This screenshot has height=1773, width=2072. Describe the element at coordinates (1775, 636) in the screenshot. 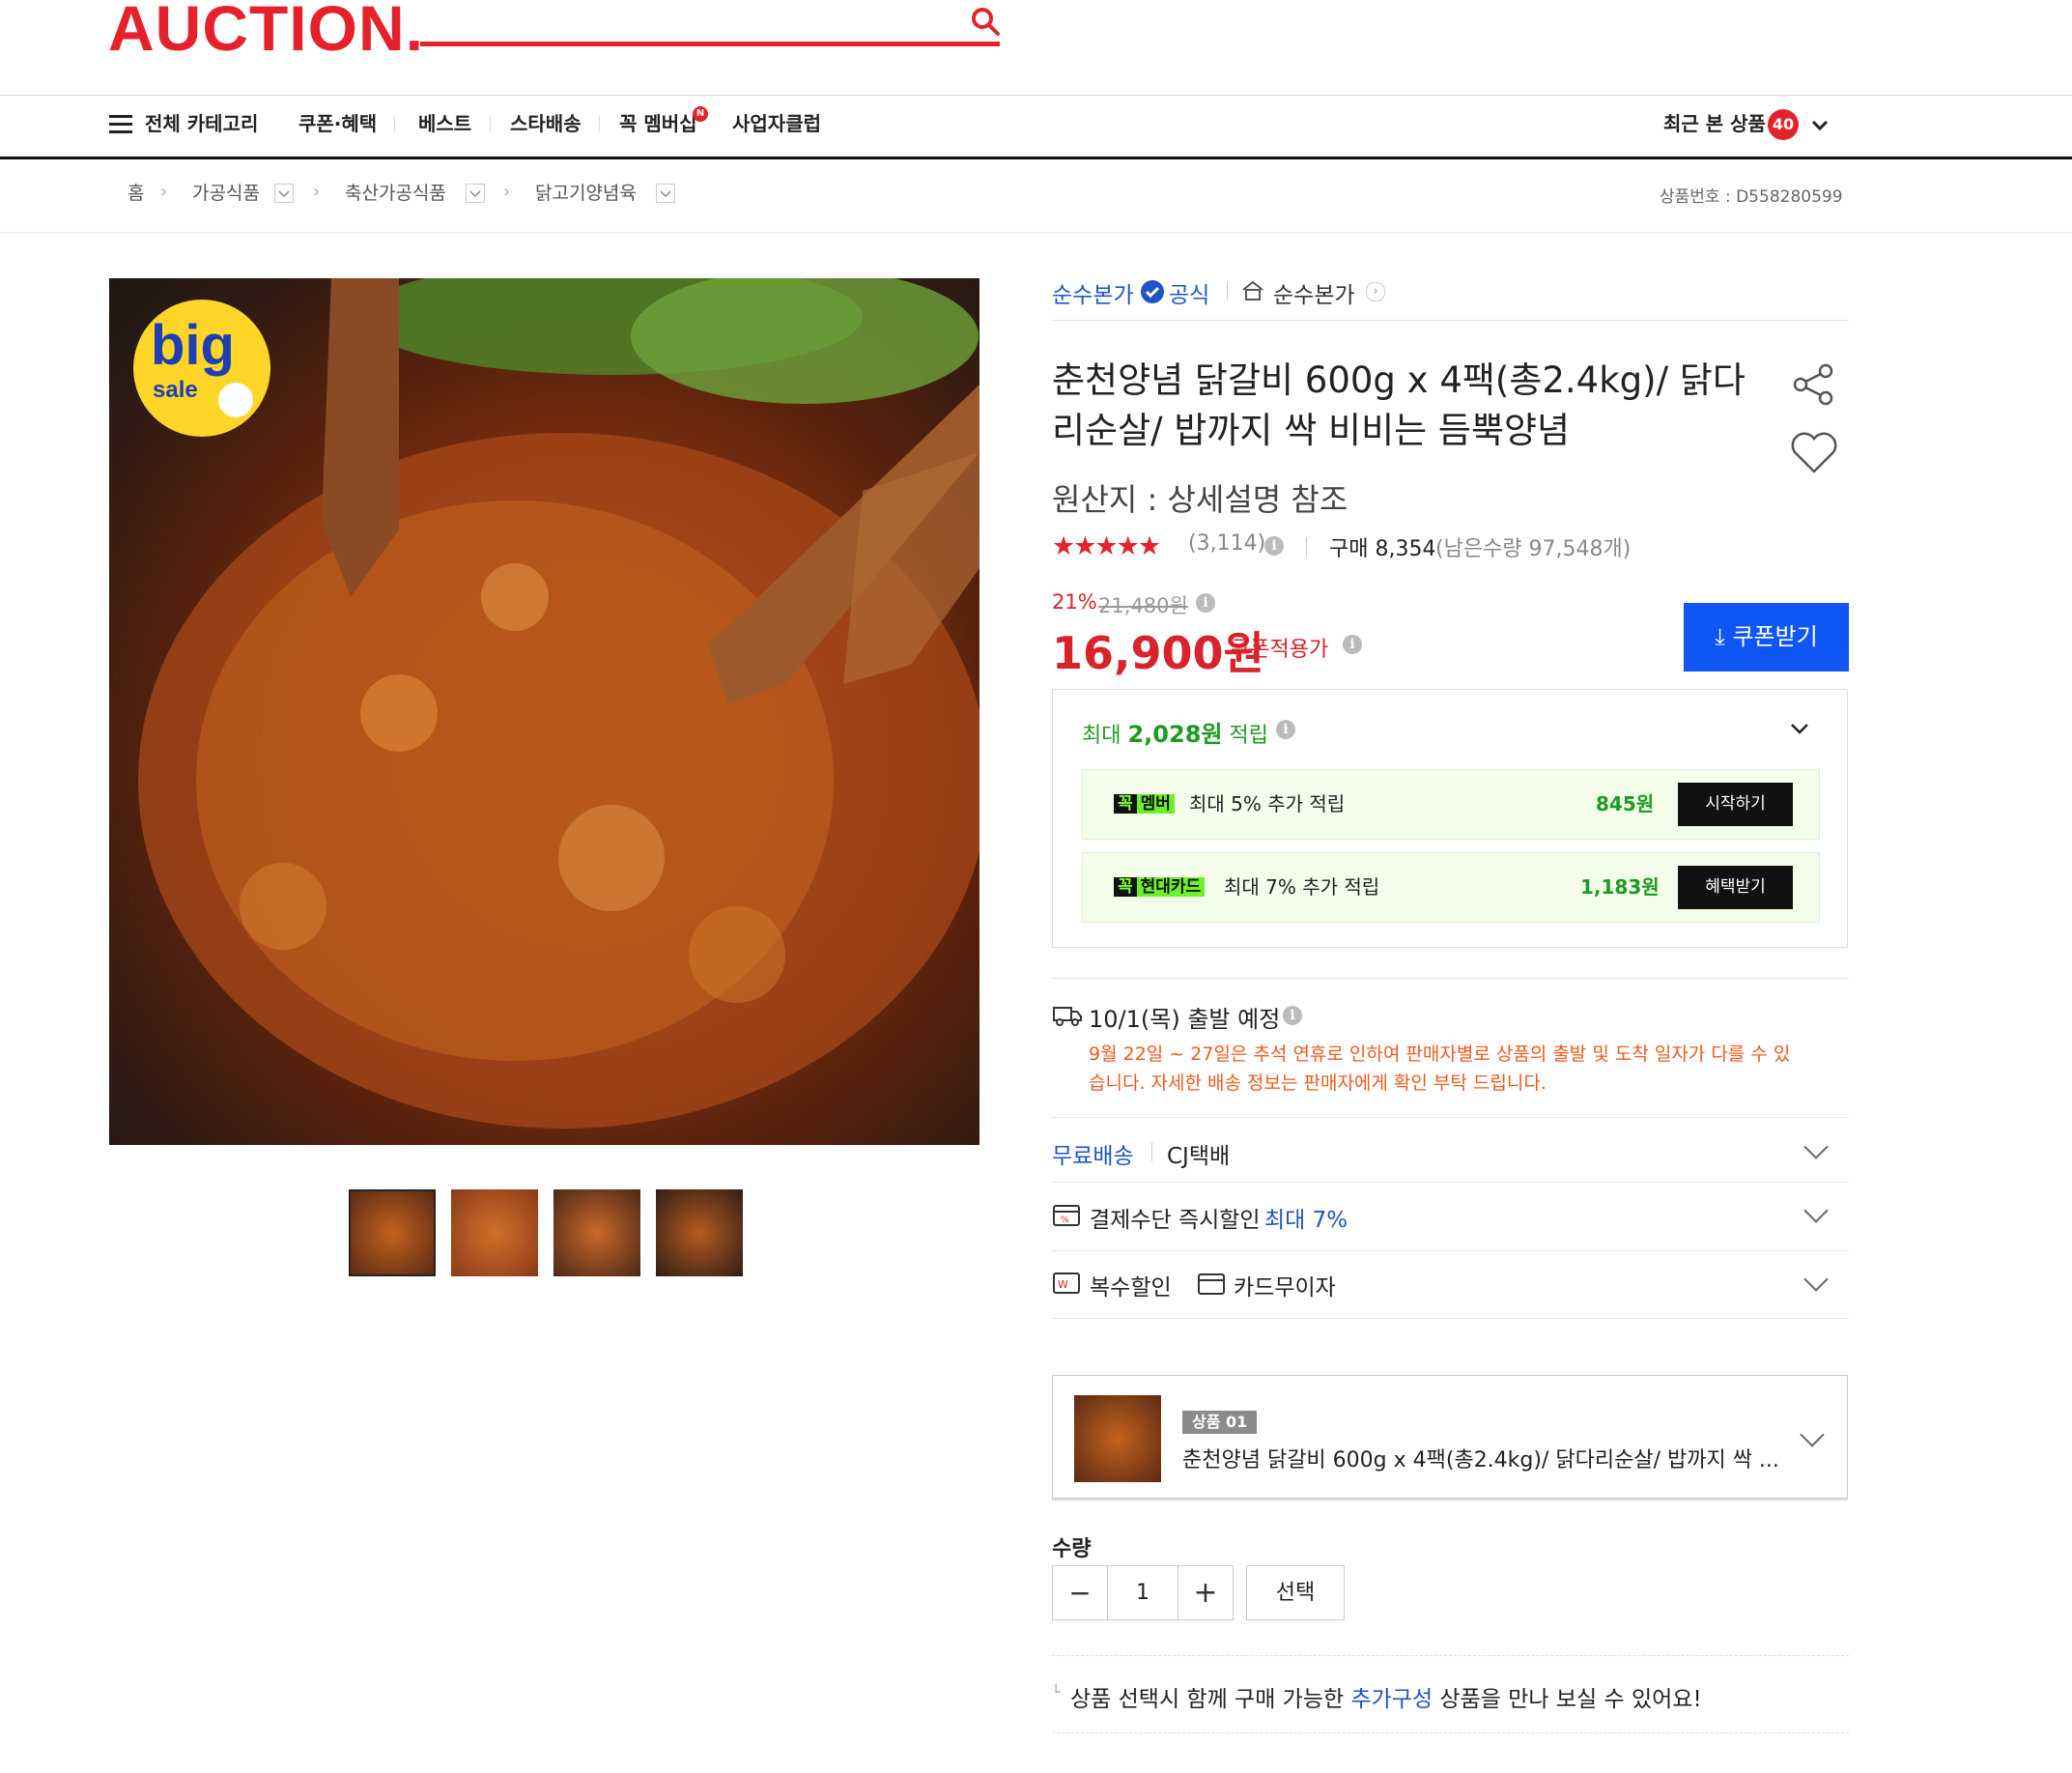

I see `coupon-button-label: 쿠폰받기` at that location.